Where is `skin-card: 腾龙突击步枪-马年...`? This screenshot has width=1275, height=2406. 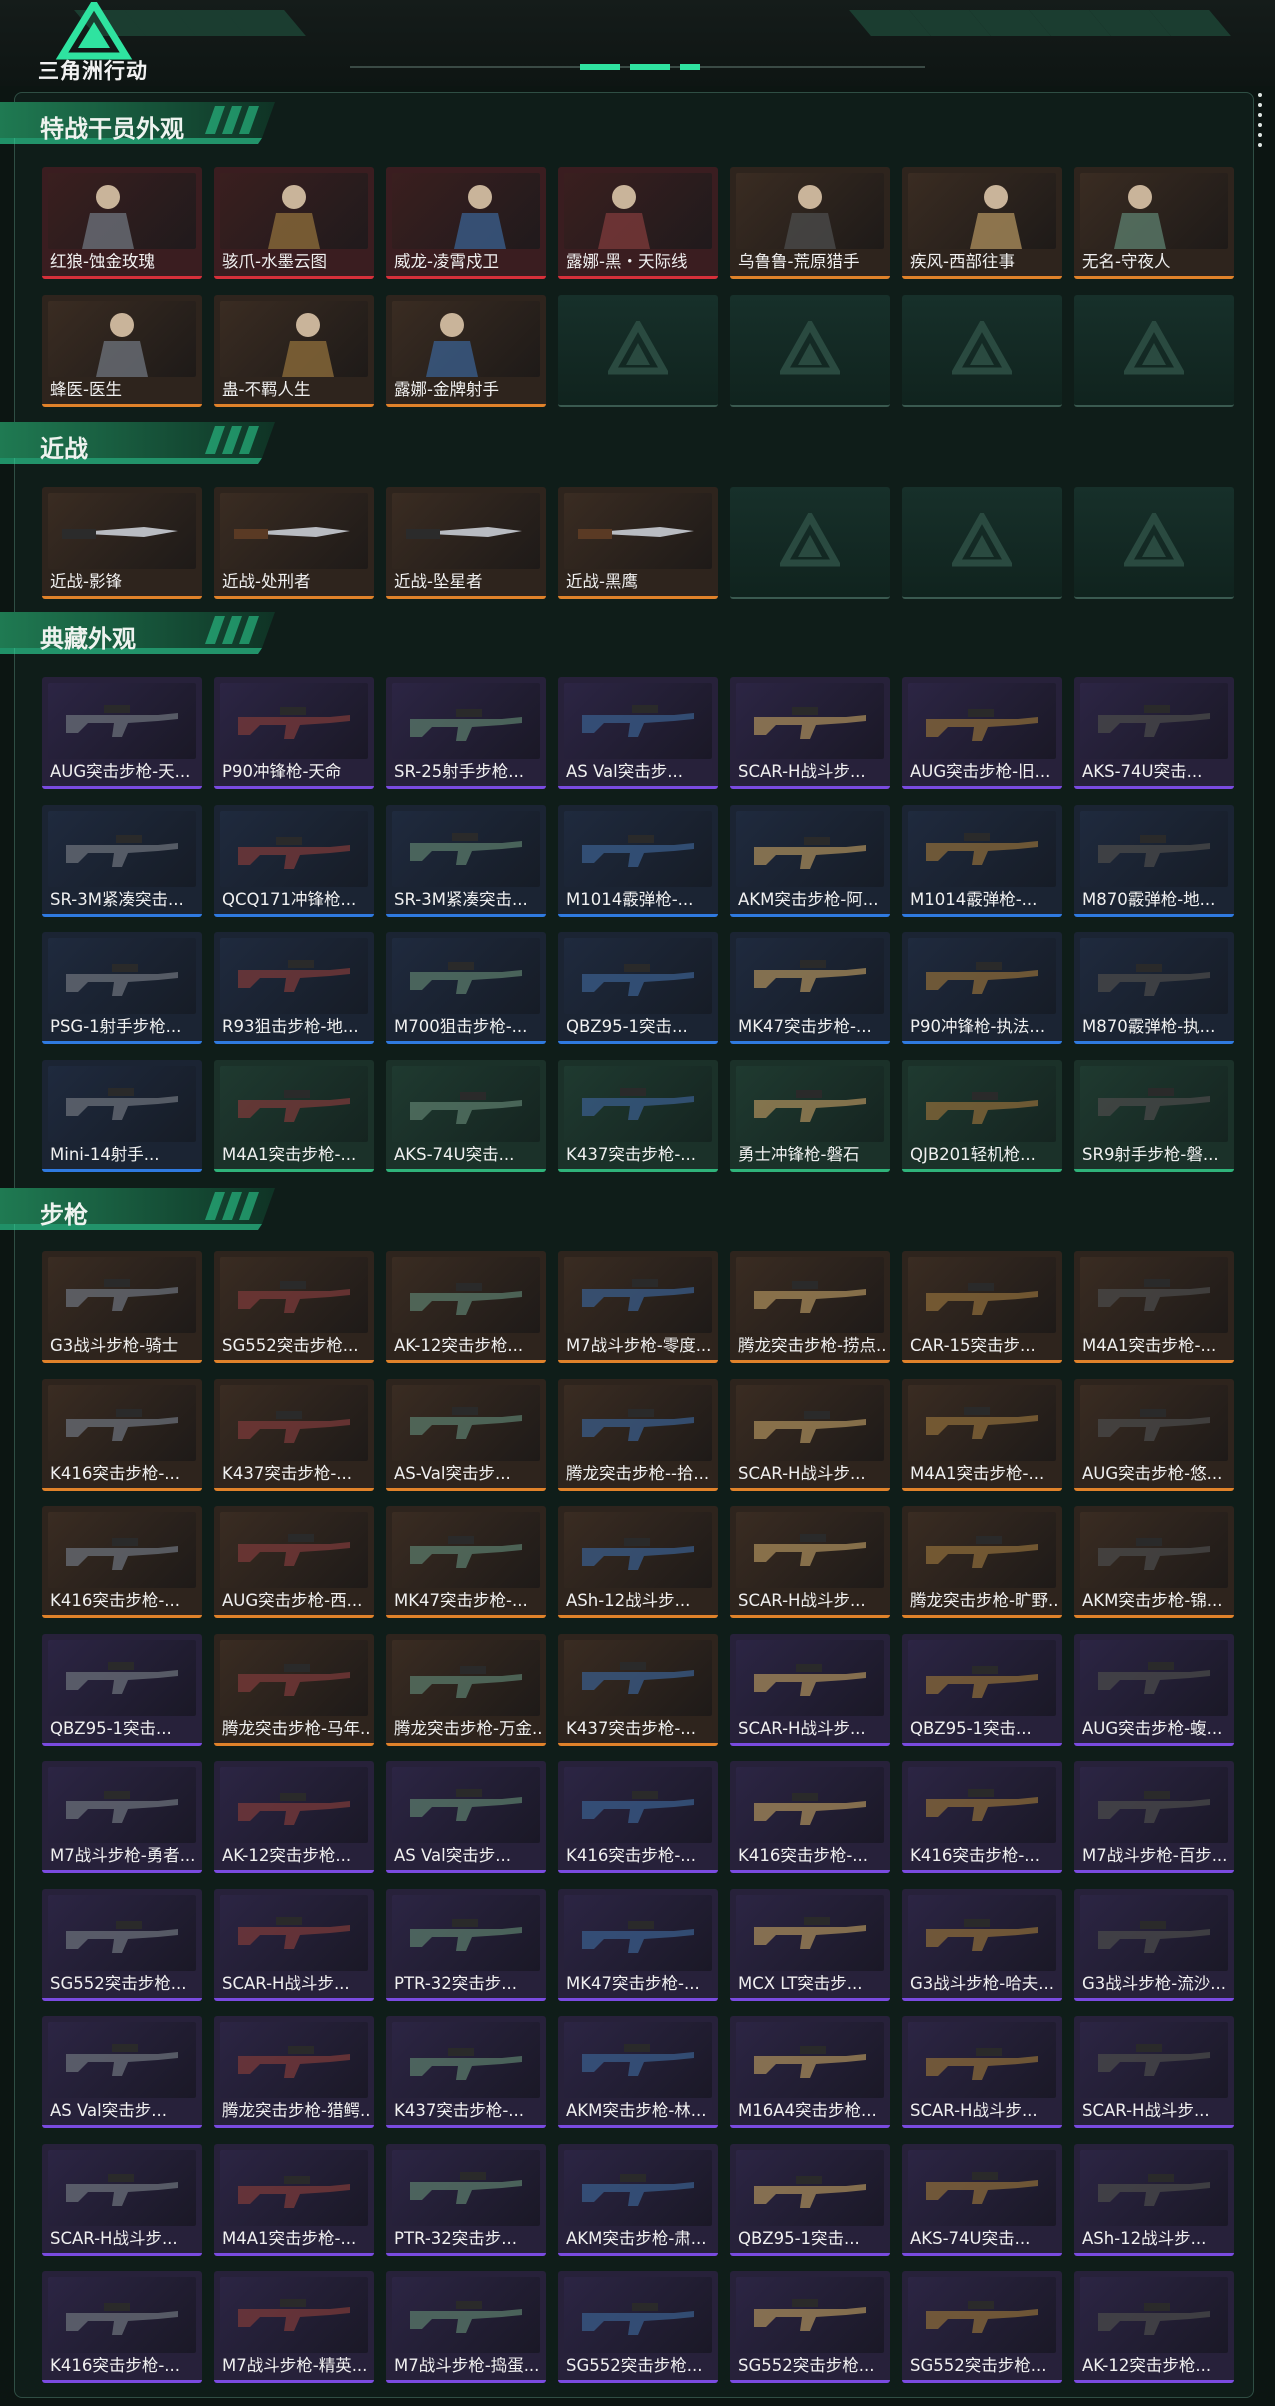 skin-card: 腾龙突击步枪-马年... is located at coordinates (294, 1689).